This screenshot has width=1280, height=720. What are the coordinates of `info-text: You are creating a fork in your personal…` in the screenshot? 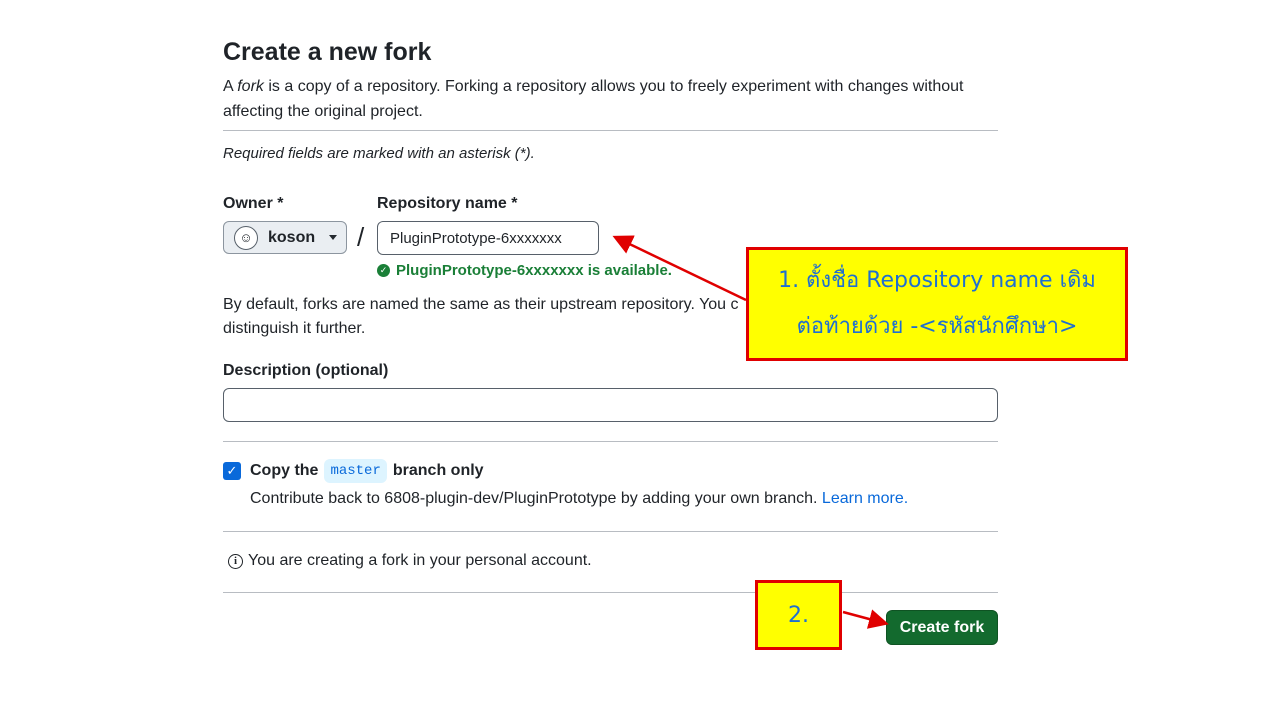 It's located at (420, 560).